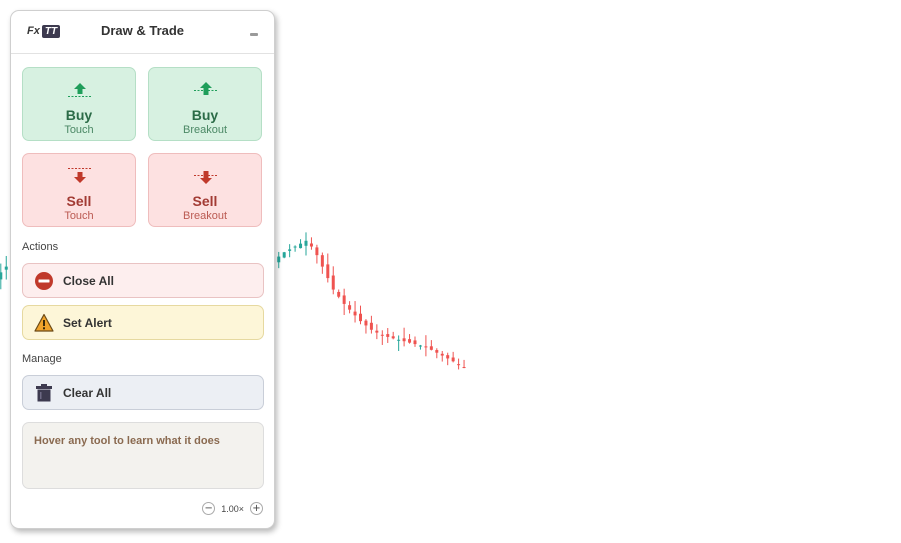  I want to click on sell-breakout-button: Sell Breakout, so click(205, 190).